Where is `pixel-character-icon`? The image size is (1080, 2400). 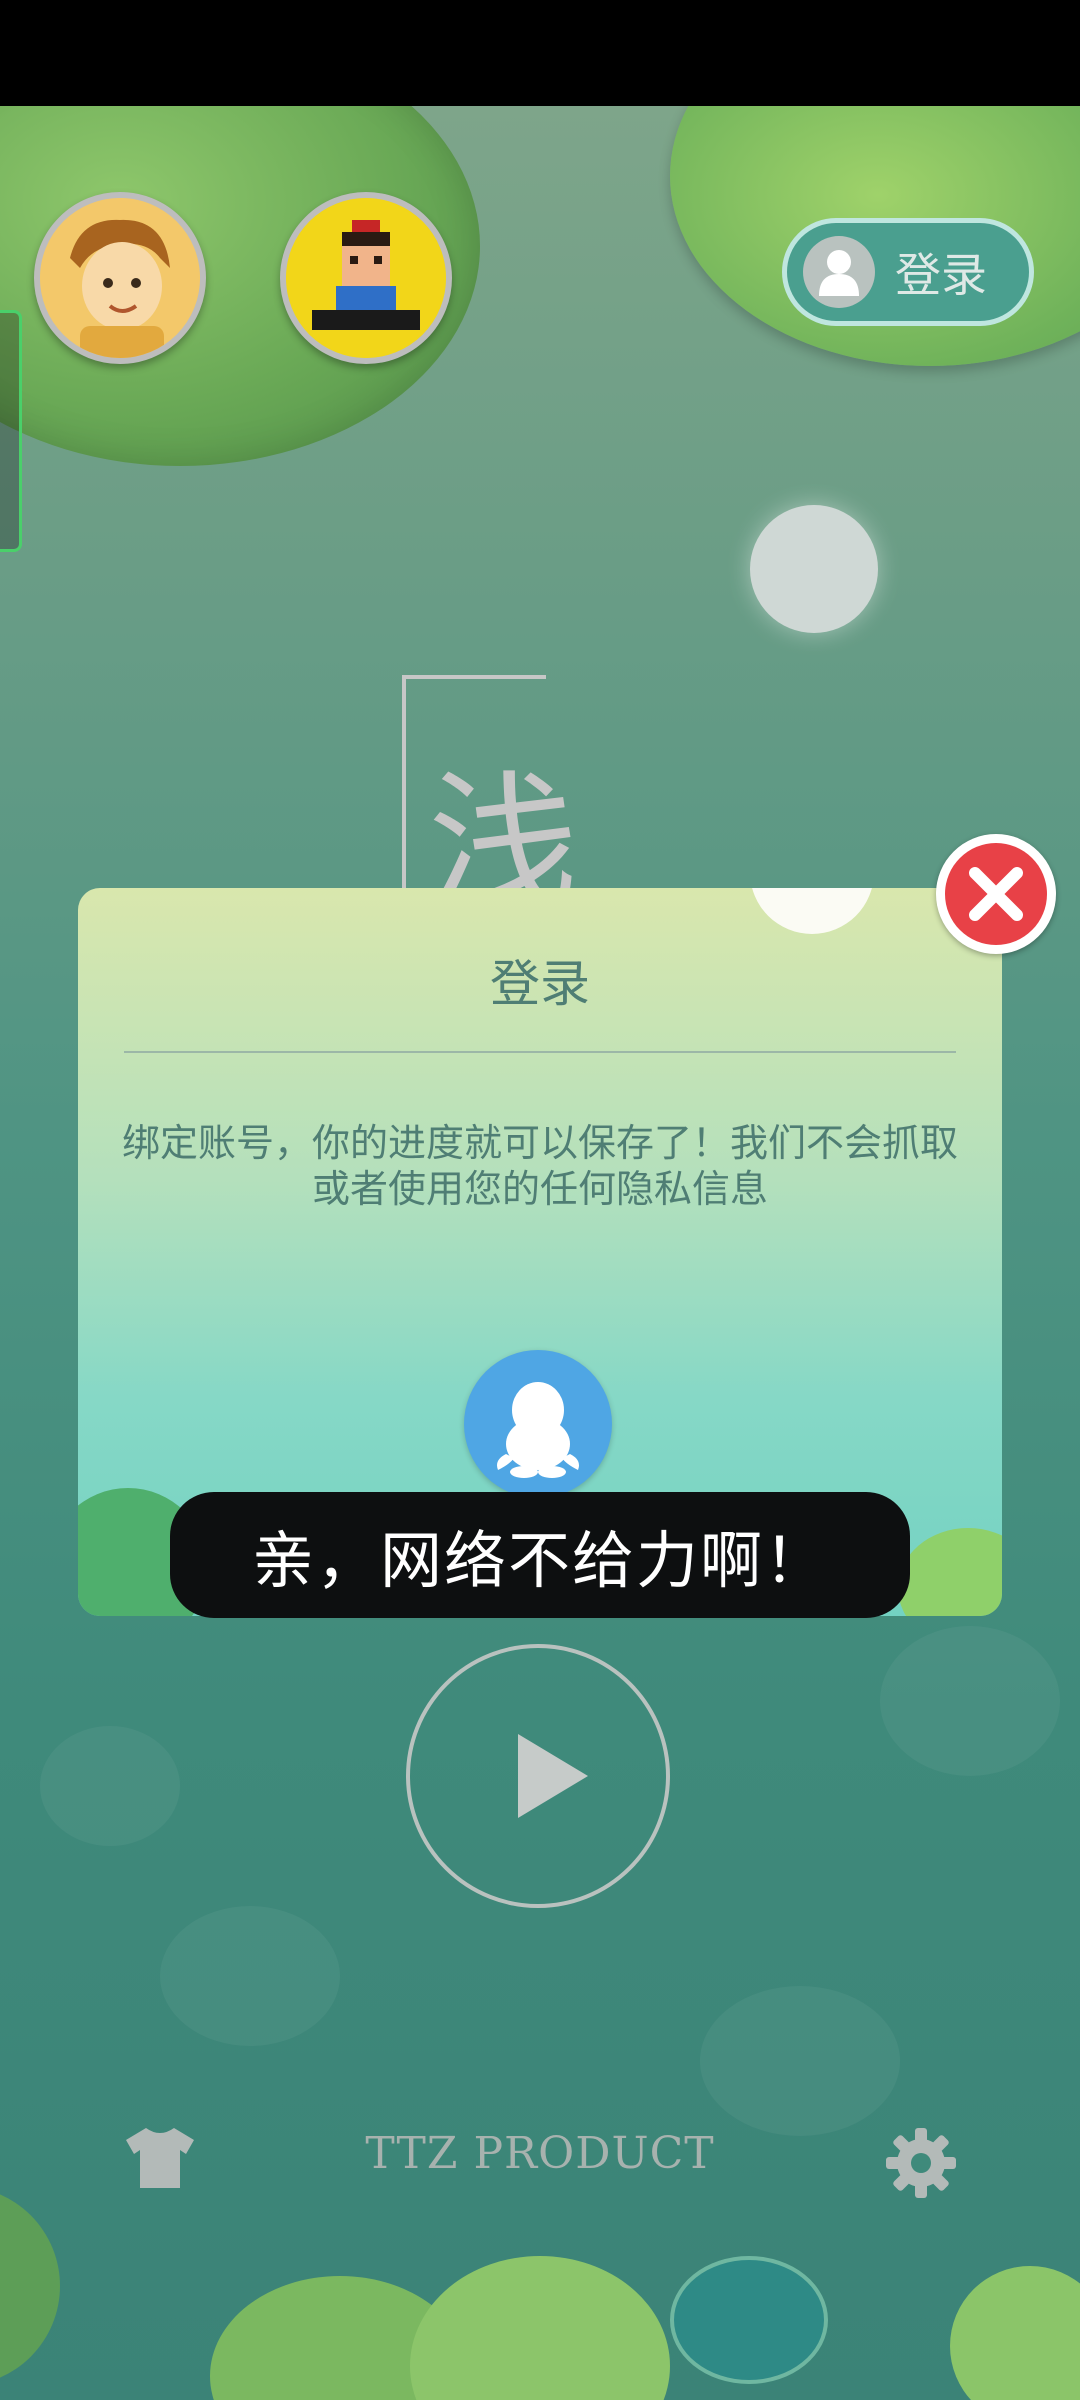 pixel-character-icon is located at coordinates (366, 278).